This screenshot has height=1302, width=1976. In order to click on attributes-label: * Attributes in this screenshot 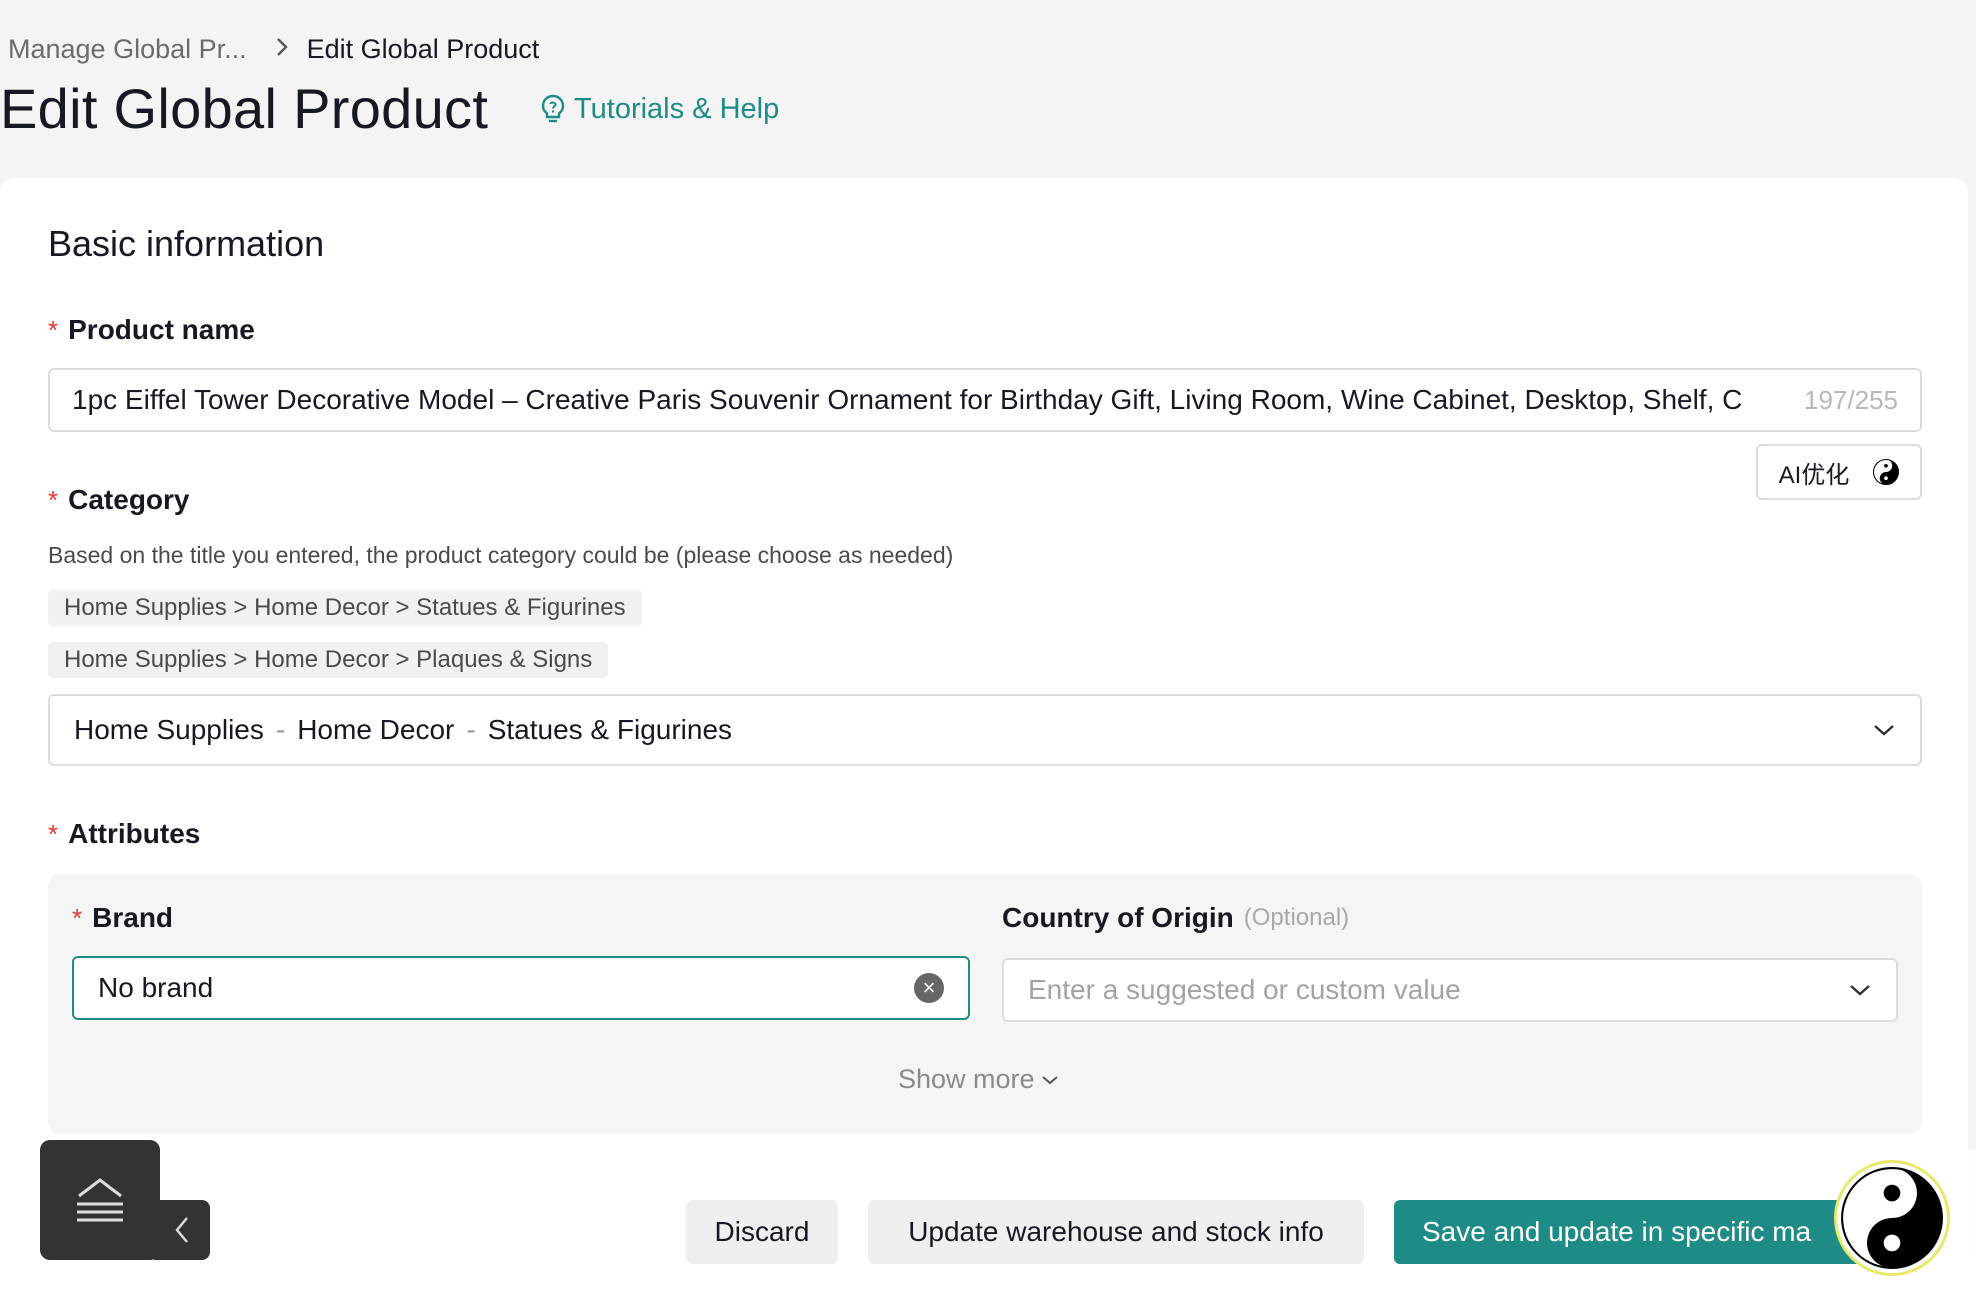, I will do `click(124, 834)`.